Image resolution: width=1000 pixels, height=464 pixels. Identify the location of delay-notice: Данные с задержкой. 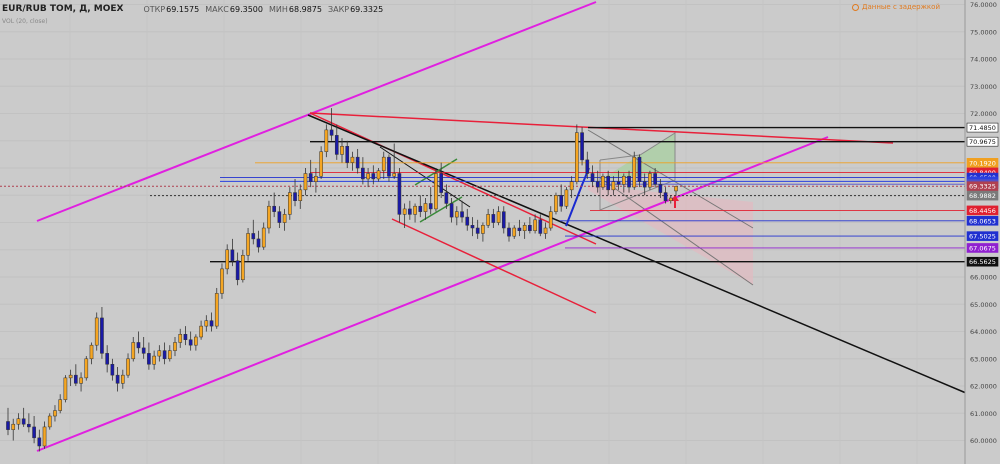
(895, 7).